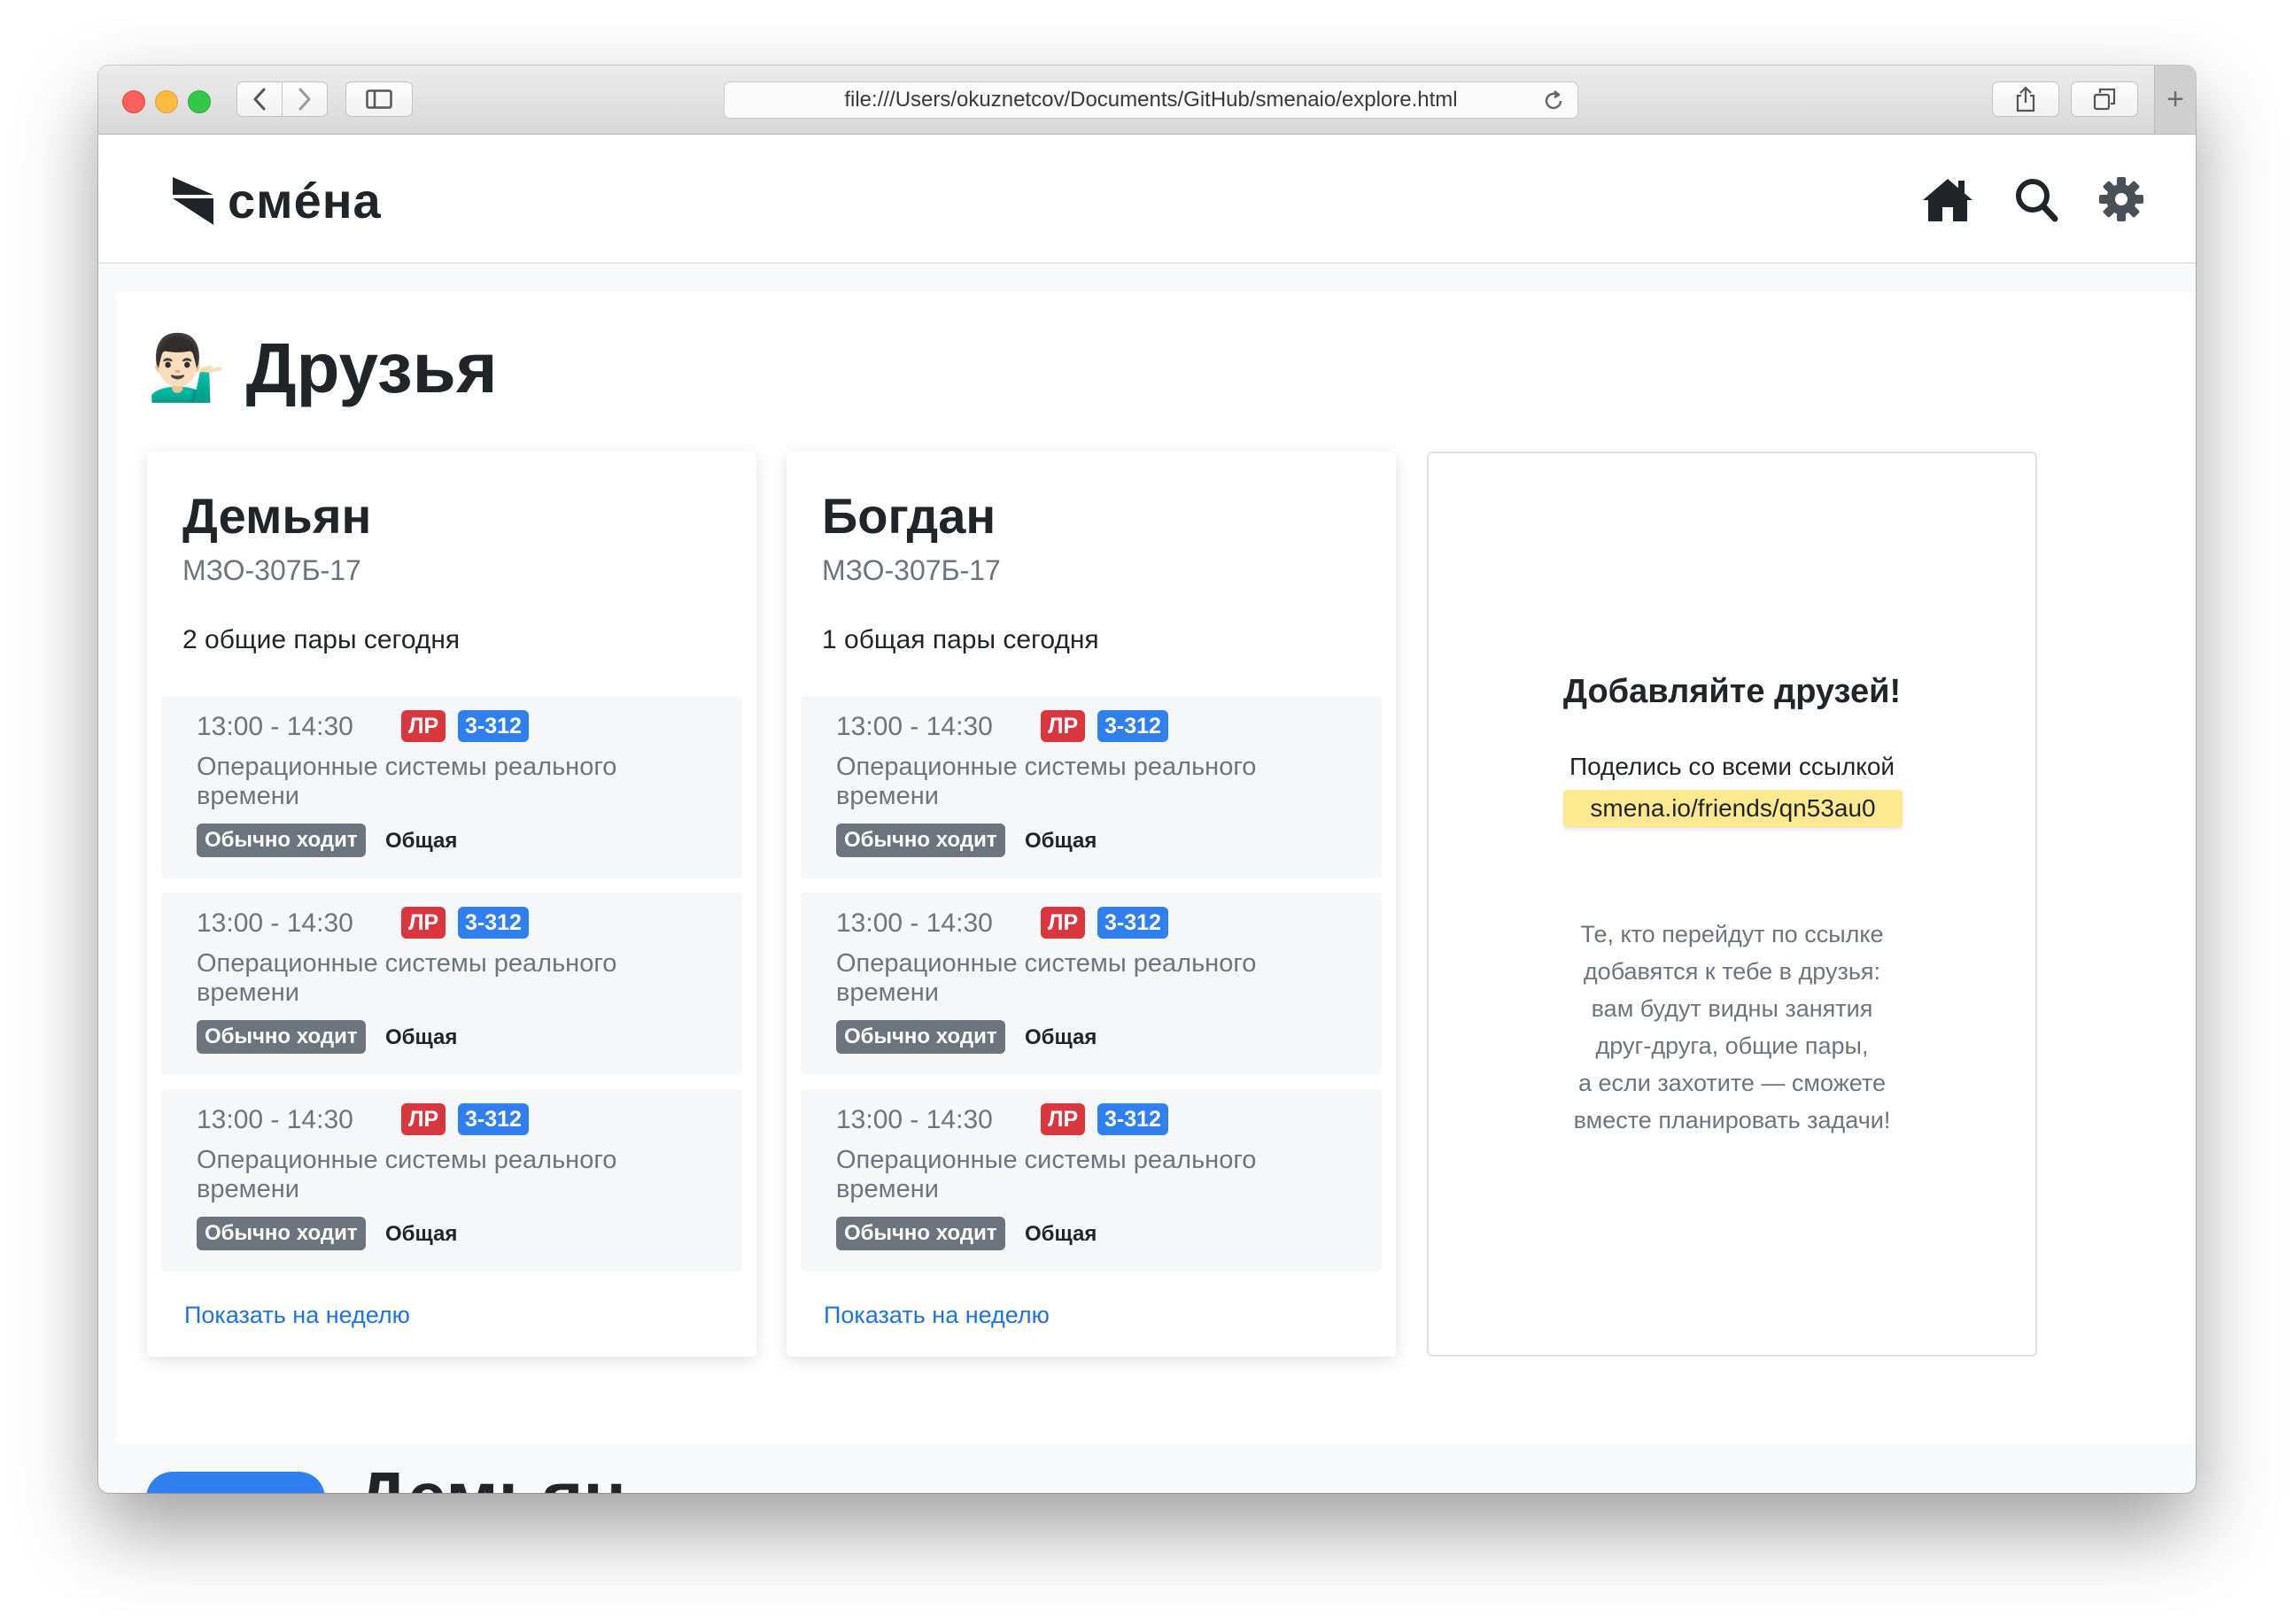  I want to click on back-button, so click(259, 99).